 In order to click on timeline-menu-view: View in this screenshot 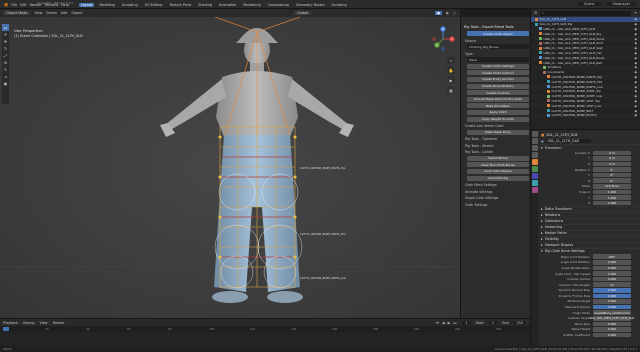, I will do `click(44, 323)`.